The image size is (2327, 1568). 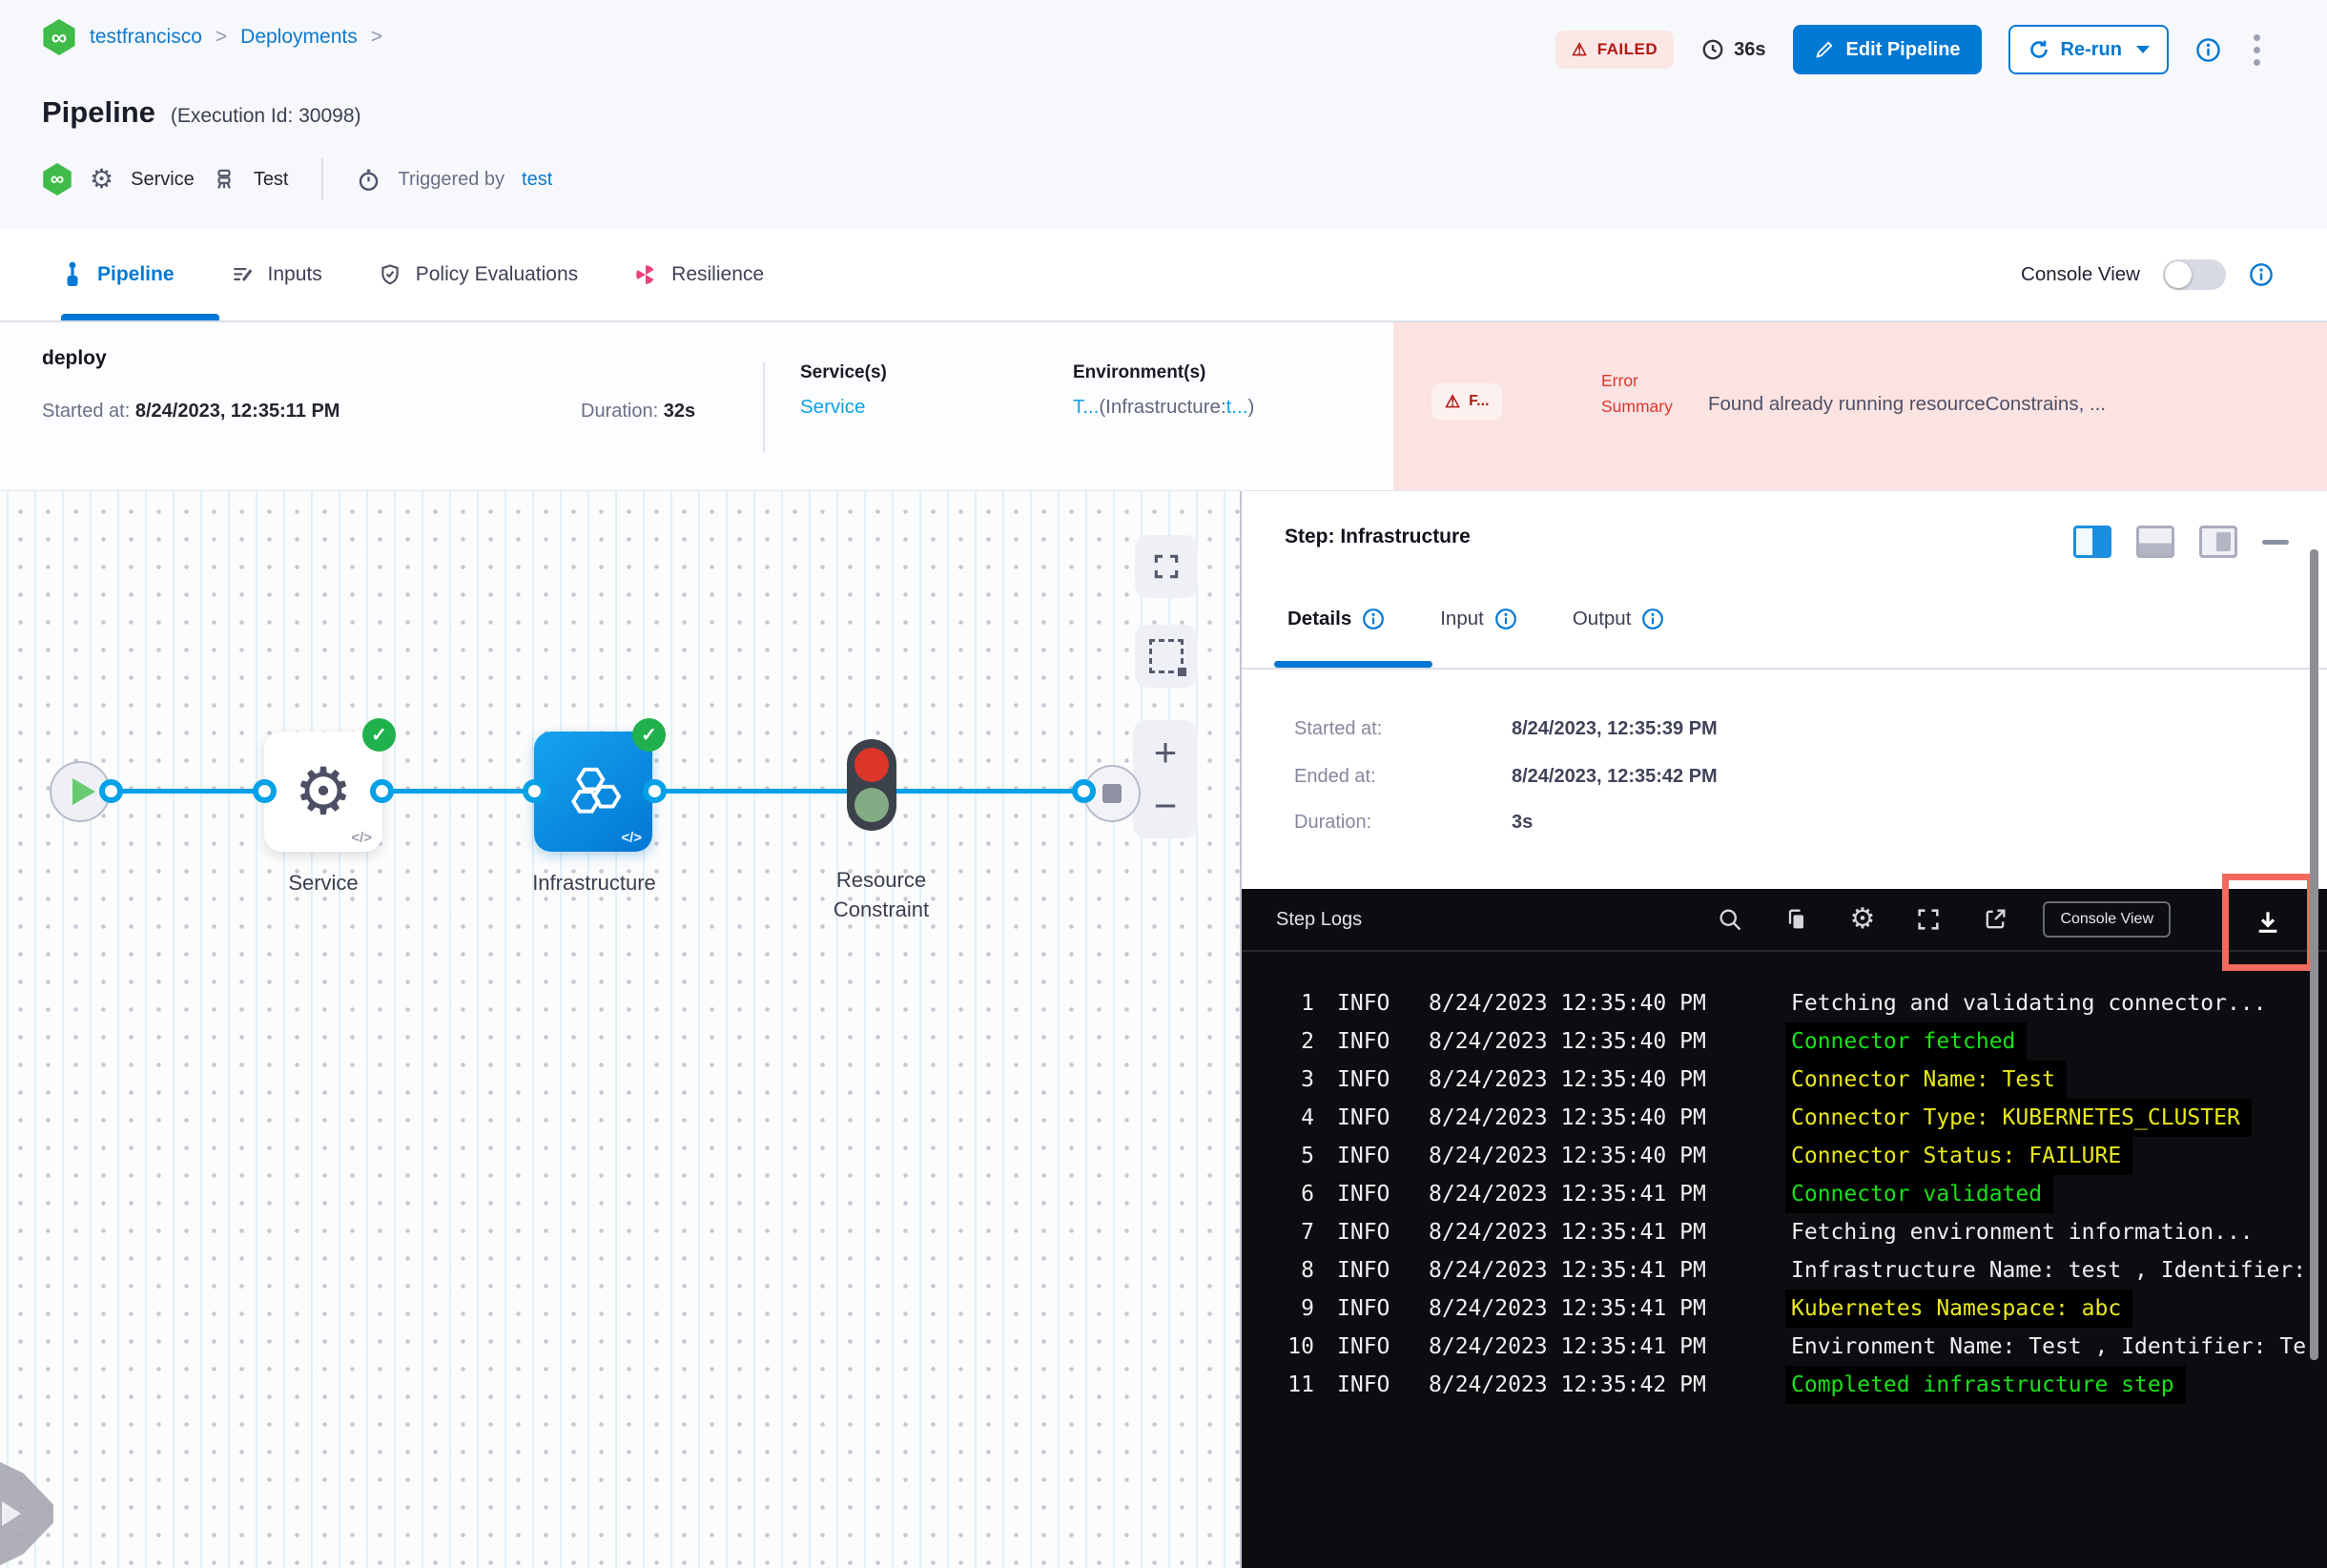 I want to click on elapsed-time-value: 36s, so click(x=1750, y=49).